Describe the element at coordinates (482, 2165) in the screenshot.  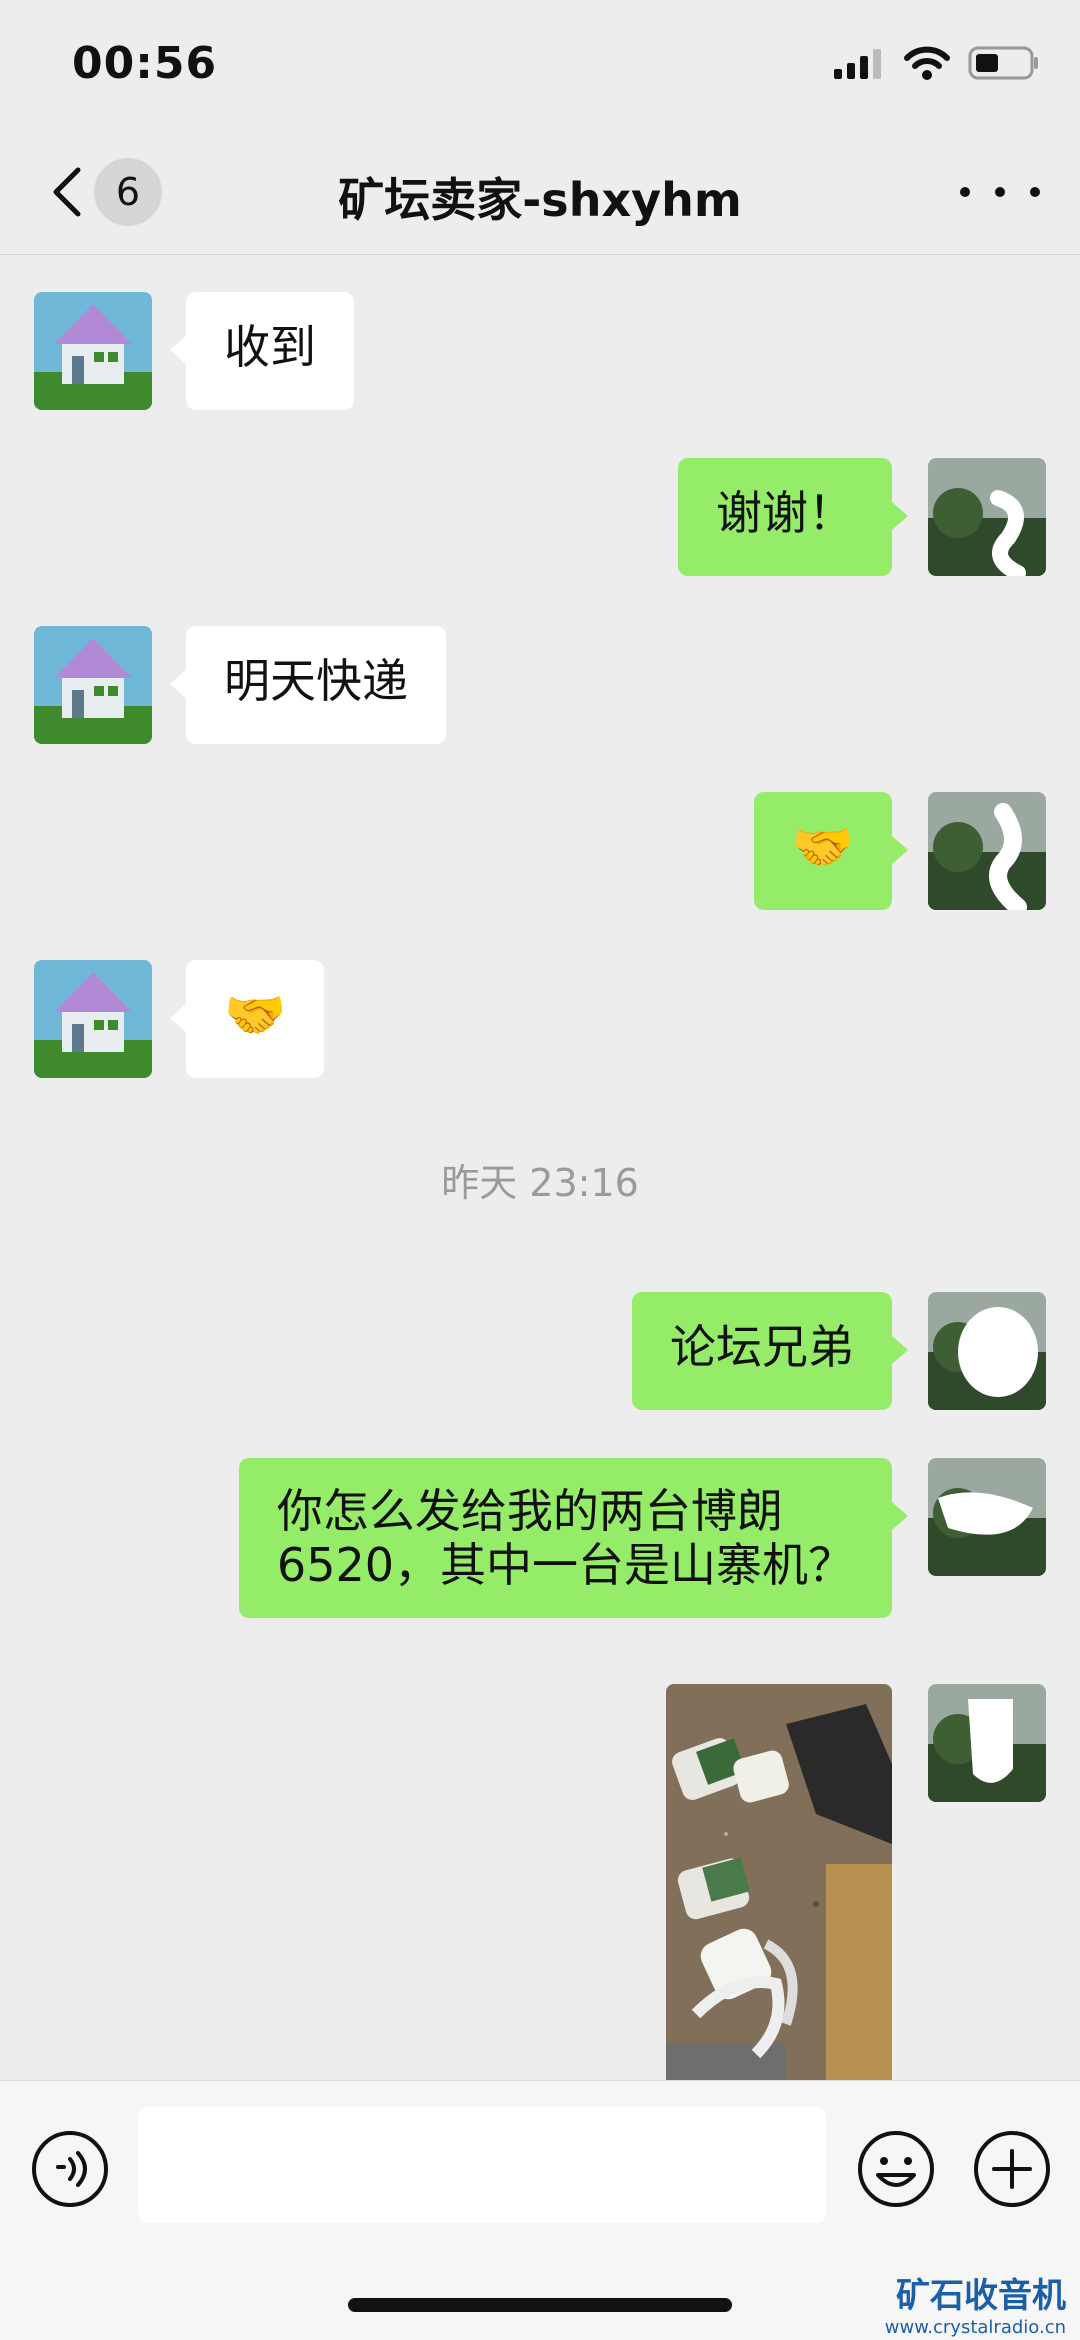
I see `message-input` at that location.